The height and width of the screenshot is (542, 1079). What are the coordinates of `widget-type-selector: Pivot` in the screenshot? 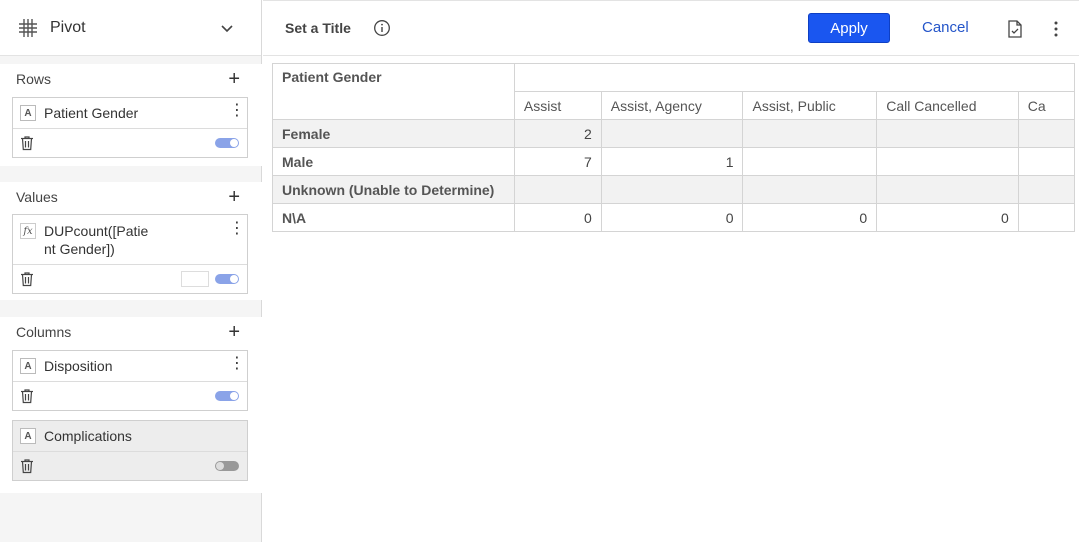 It's located at (130, 28).